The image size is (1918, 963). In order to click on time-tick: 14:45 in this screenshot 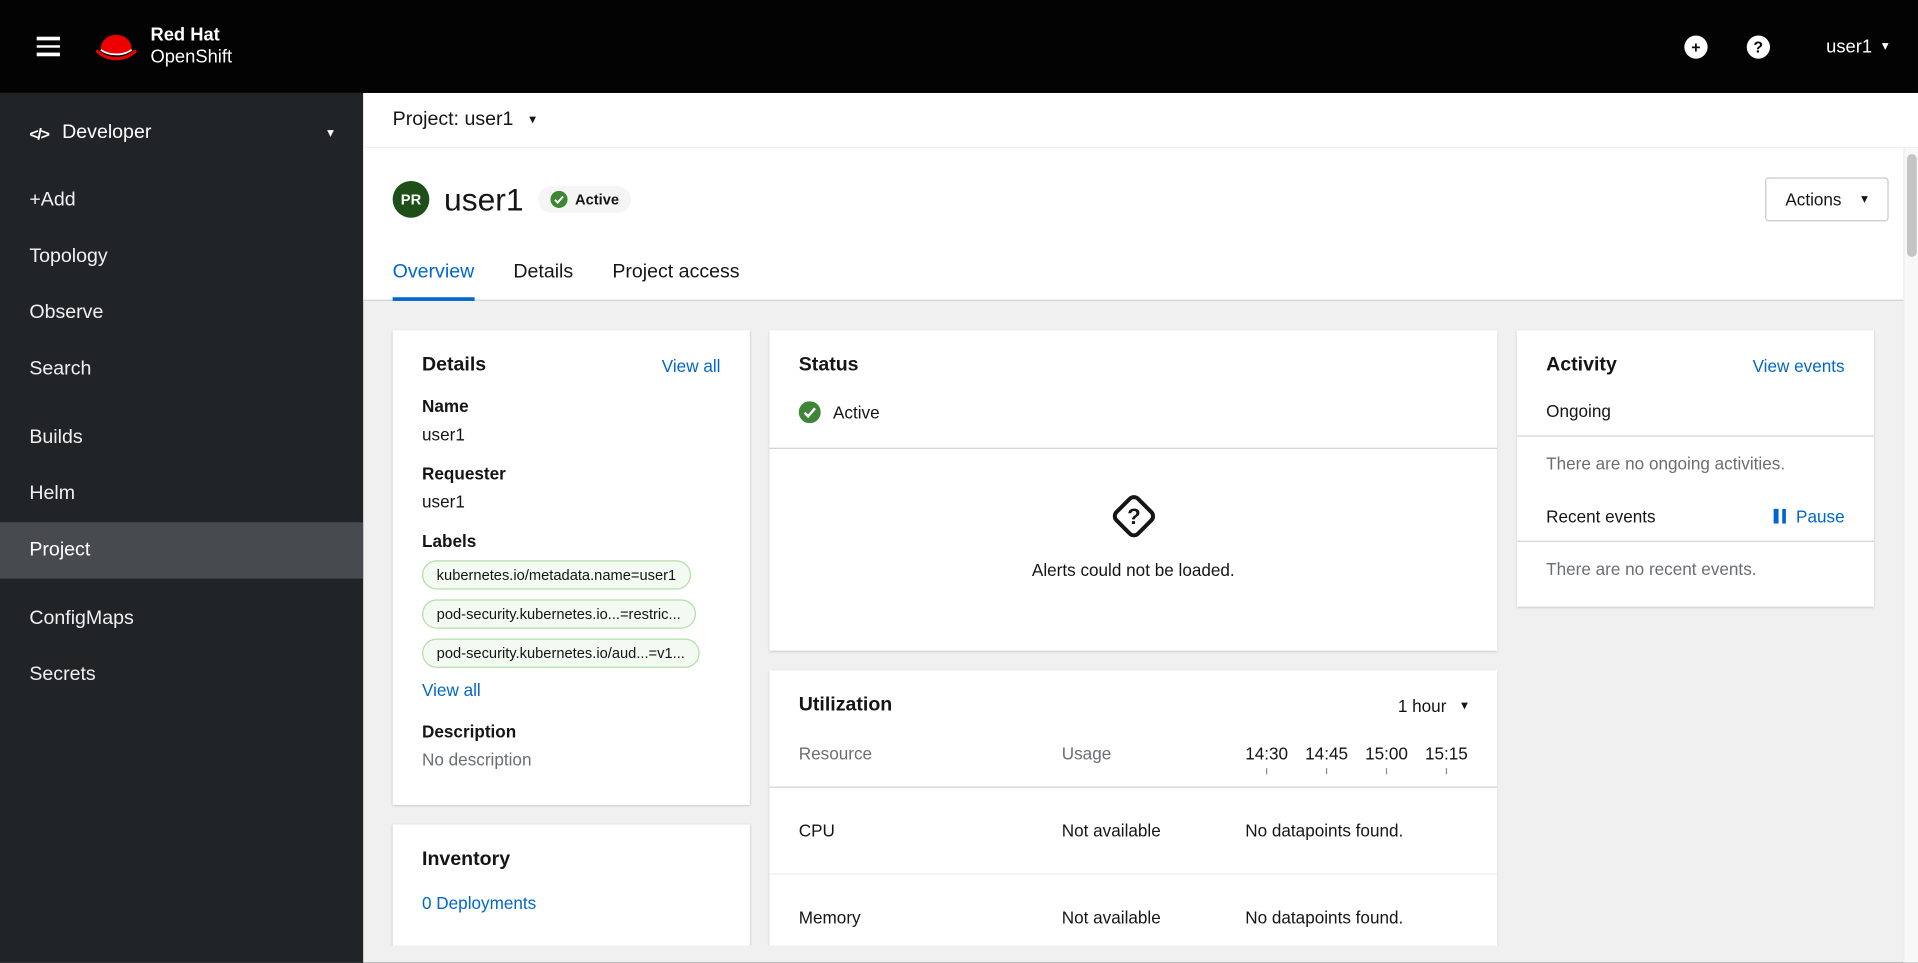, I will do `click(1326, 759)`.